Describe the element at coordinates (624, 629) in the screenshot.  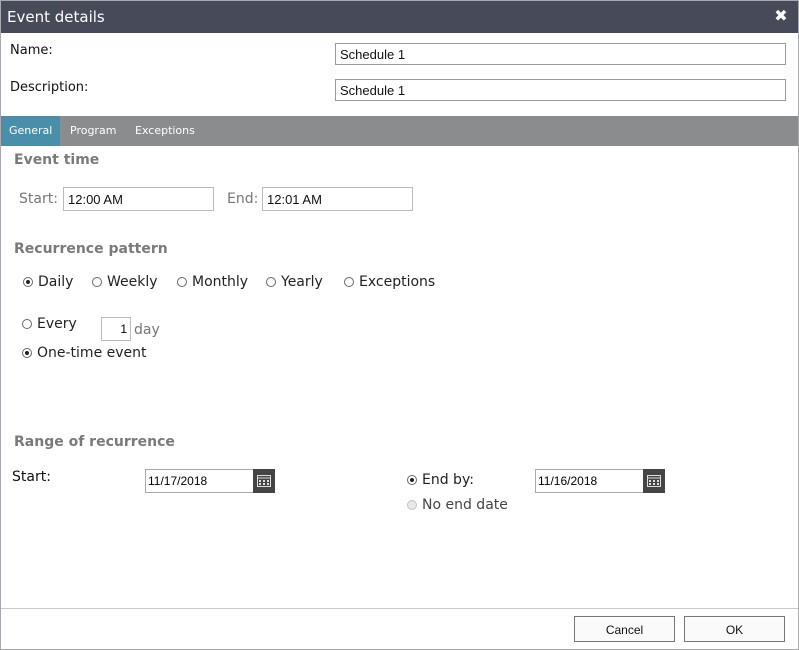
I see `cancel-button: Cancel` at that location.